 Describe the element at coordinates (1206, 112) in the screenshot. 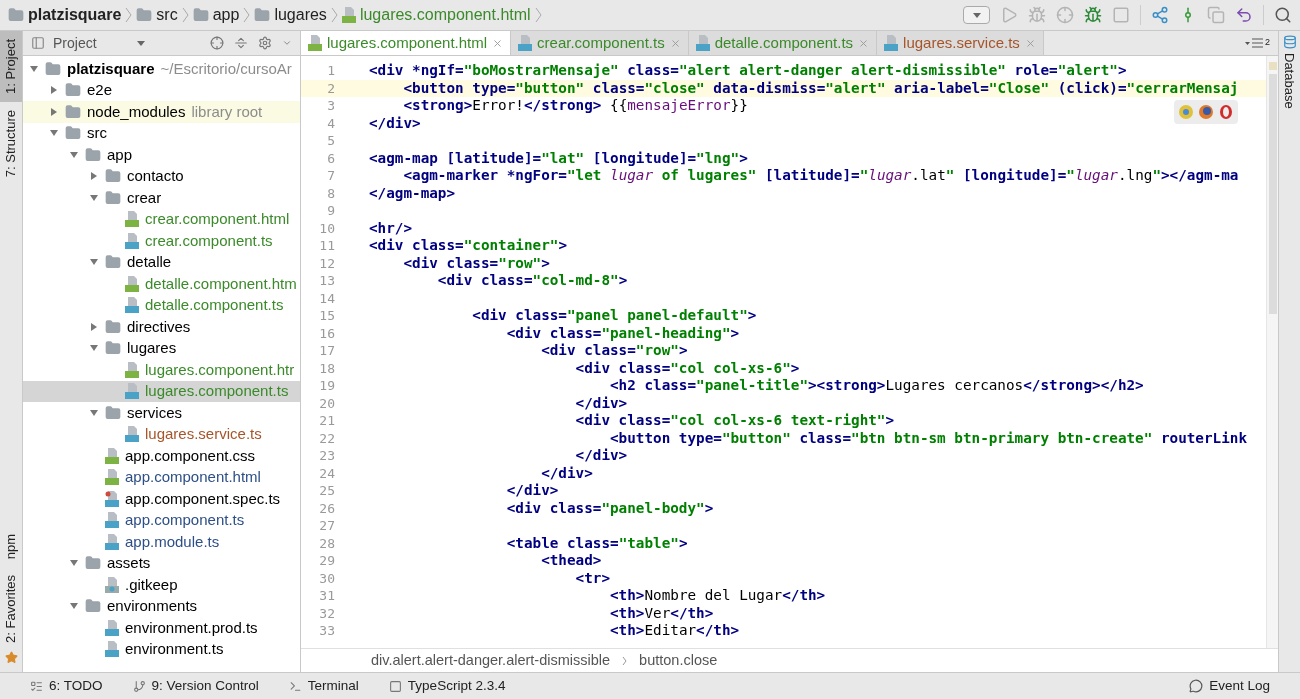

I see `browser-logos-drawing` at that location.